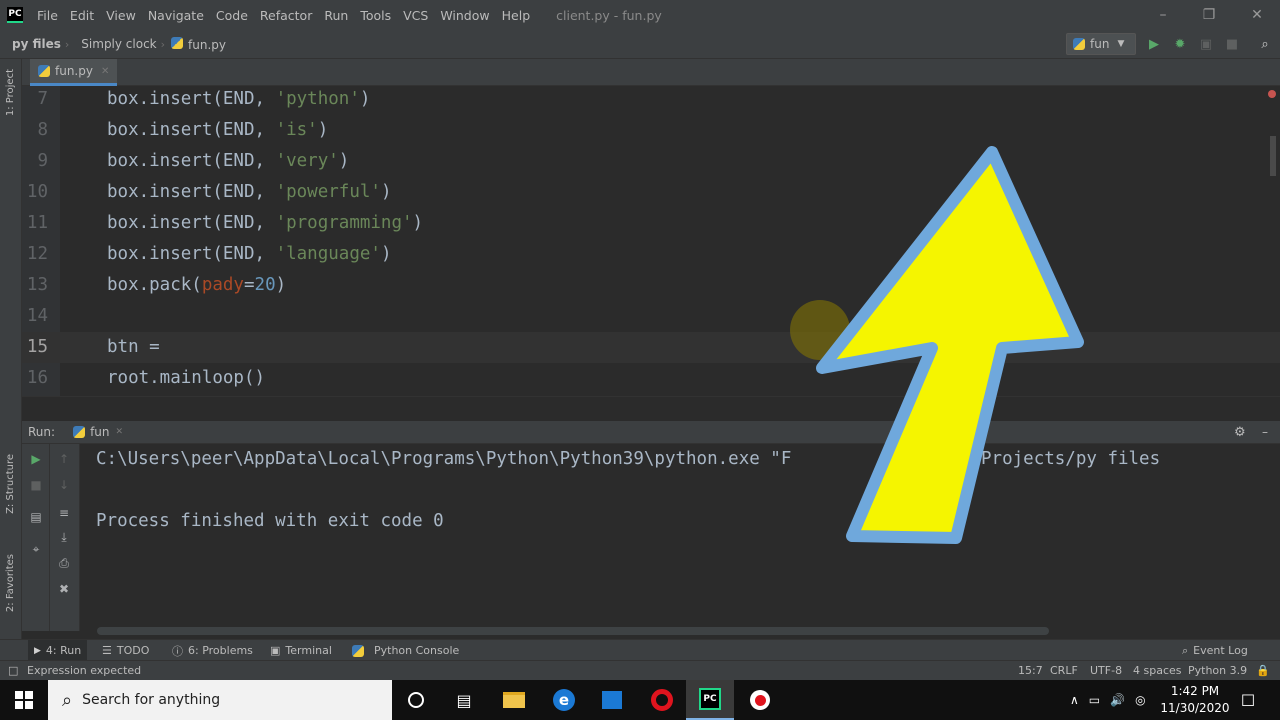  What do you see at coordinates (24, 700) in the screenshot?
I see `windows-start-button` at bounding box center [24, 700].